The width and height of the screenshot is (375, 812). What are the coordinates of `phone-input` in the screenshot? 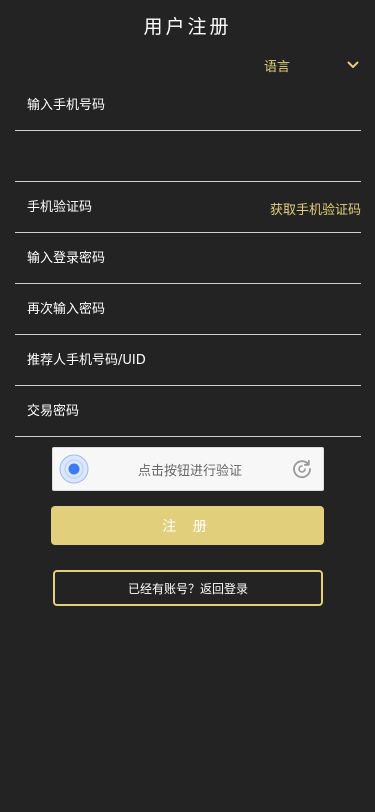 It's located at (188, 105).